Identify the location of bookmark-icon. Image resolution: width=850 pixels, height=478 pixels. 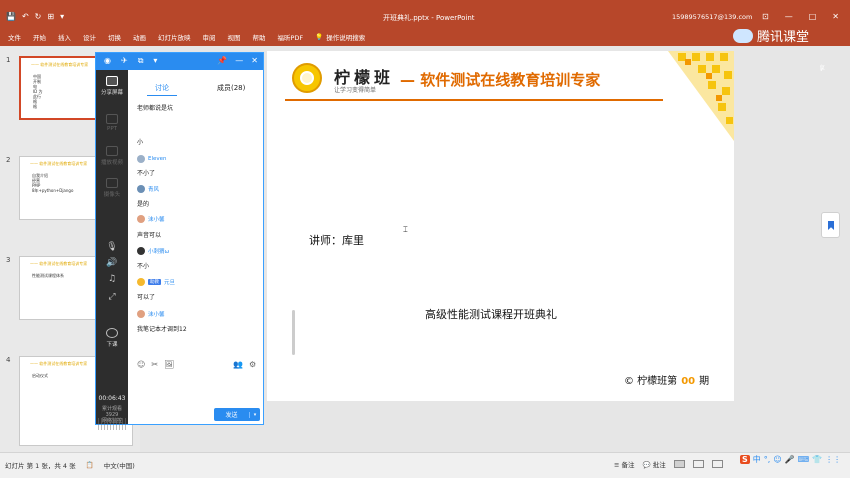
(831, 225).